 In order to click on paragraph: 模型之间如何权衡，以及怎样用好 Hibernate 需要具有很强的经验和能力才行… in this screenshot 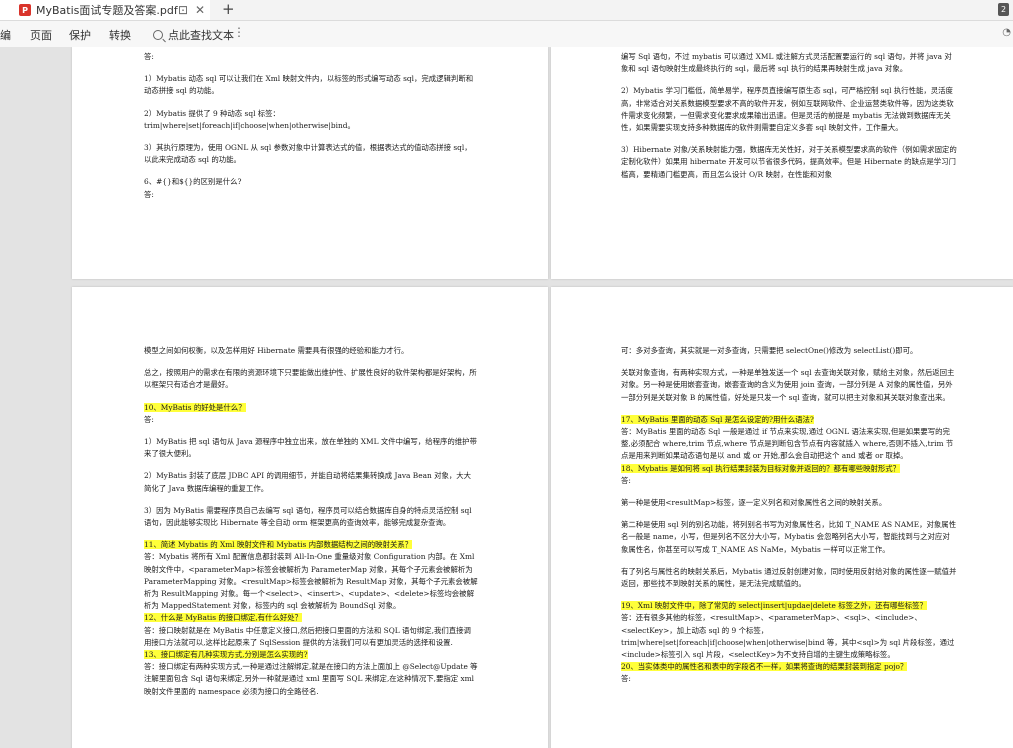, I will do `click(276, 350)`.